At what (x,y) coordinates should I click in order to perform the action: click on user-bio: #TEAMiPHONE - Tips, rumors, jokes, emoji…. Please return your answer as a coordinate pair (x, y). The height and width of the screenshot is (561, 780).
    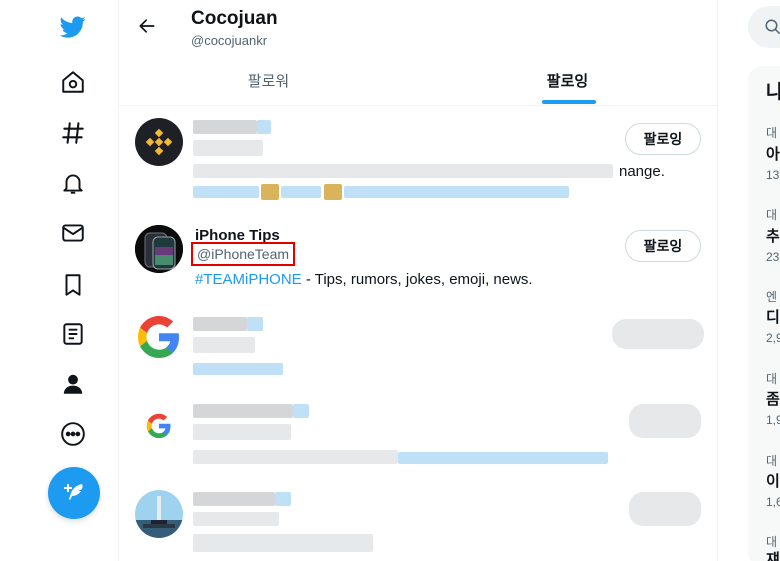
    Looking at the image, I should click on (364, 279).